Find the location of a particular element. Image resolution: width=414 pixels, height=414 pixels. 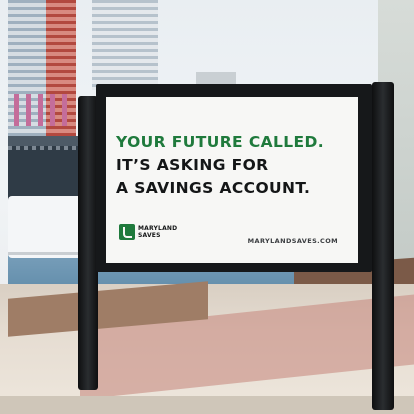

logo-wordmark: MARYLAND SAVES is located at coordinates (157, 232).